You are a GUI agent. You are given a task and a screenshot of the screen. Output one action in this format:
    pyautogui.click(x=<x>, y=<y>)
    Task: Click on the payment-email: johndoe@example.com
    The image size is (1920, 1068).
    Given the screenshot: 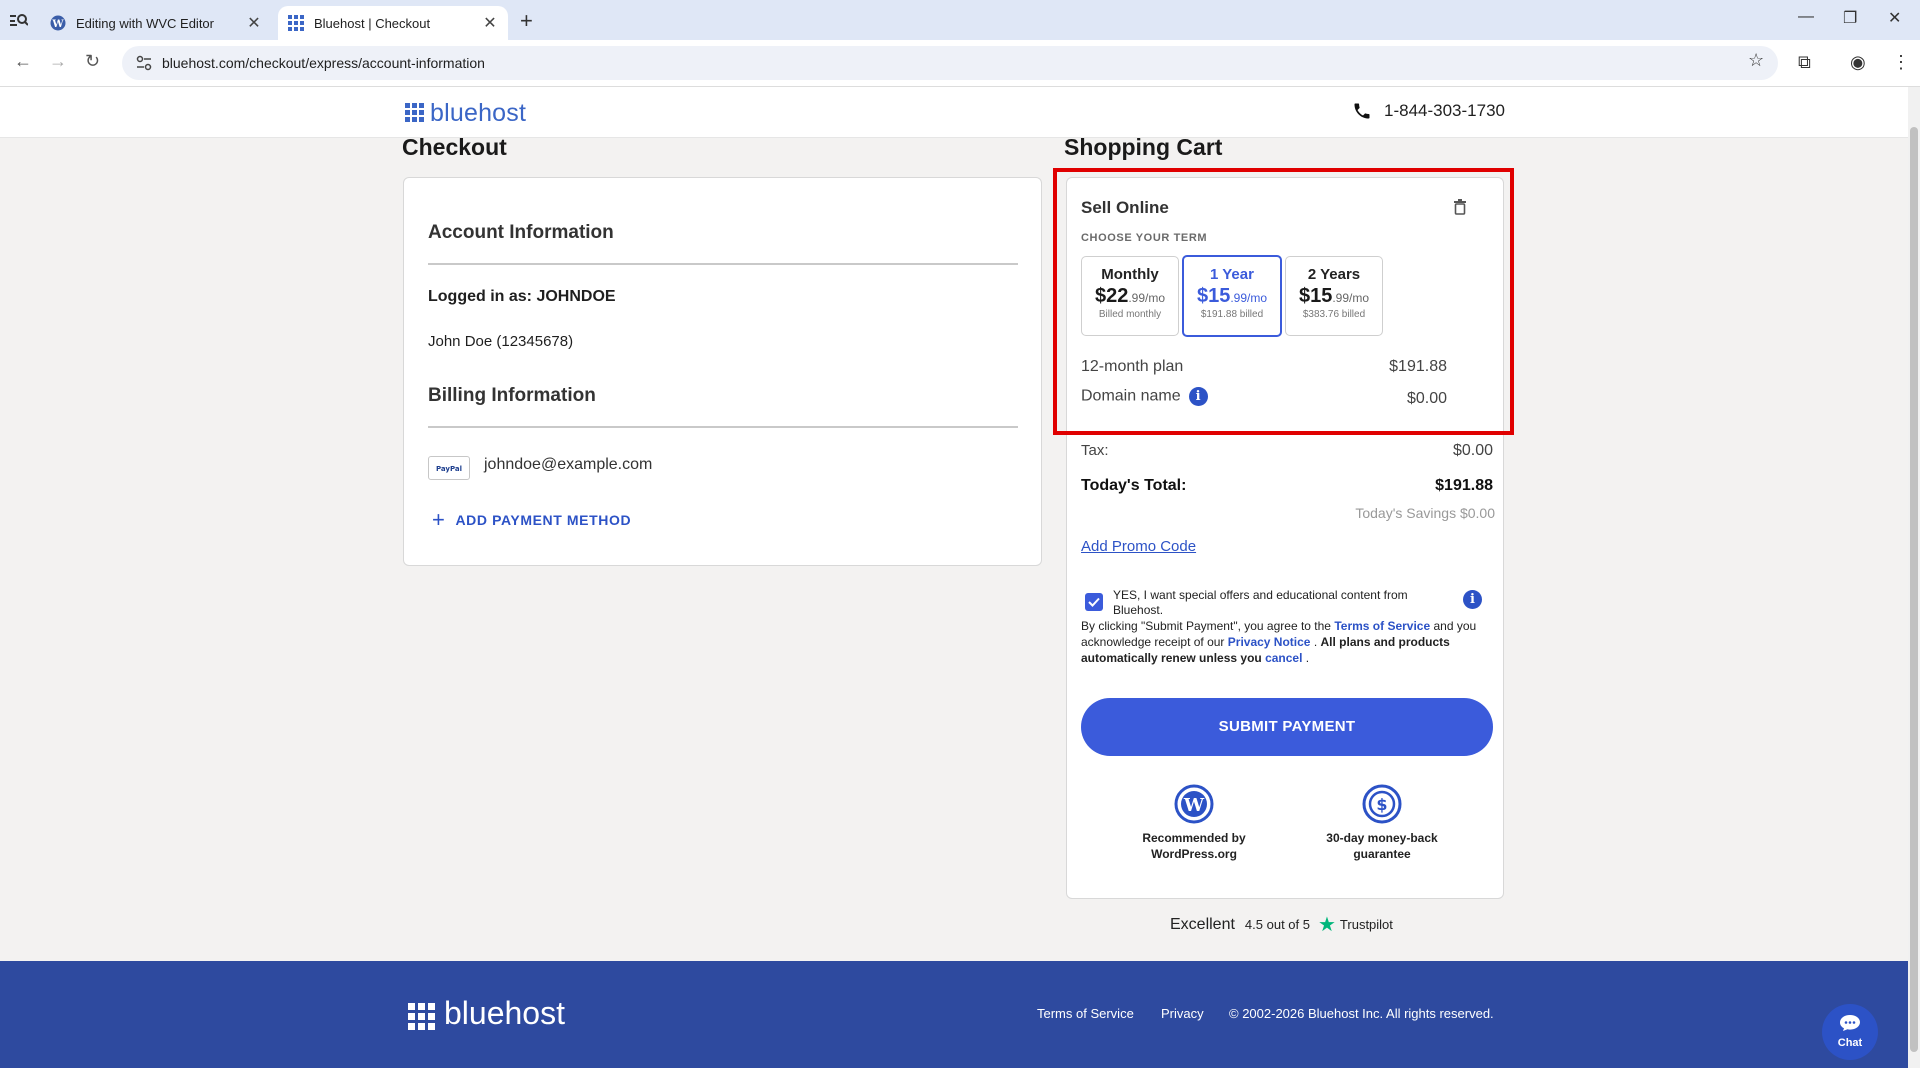 What is the action you would take?
    pyautogui.click(x=568, y=465)
    